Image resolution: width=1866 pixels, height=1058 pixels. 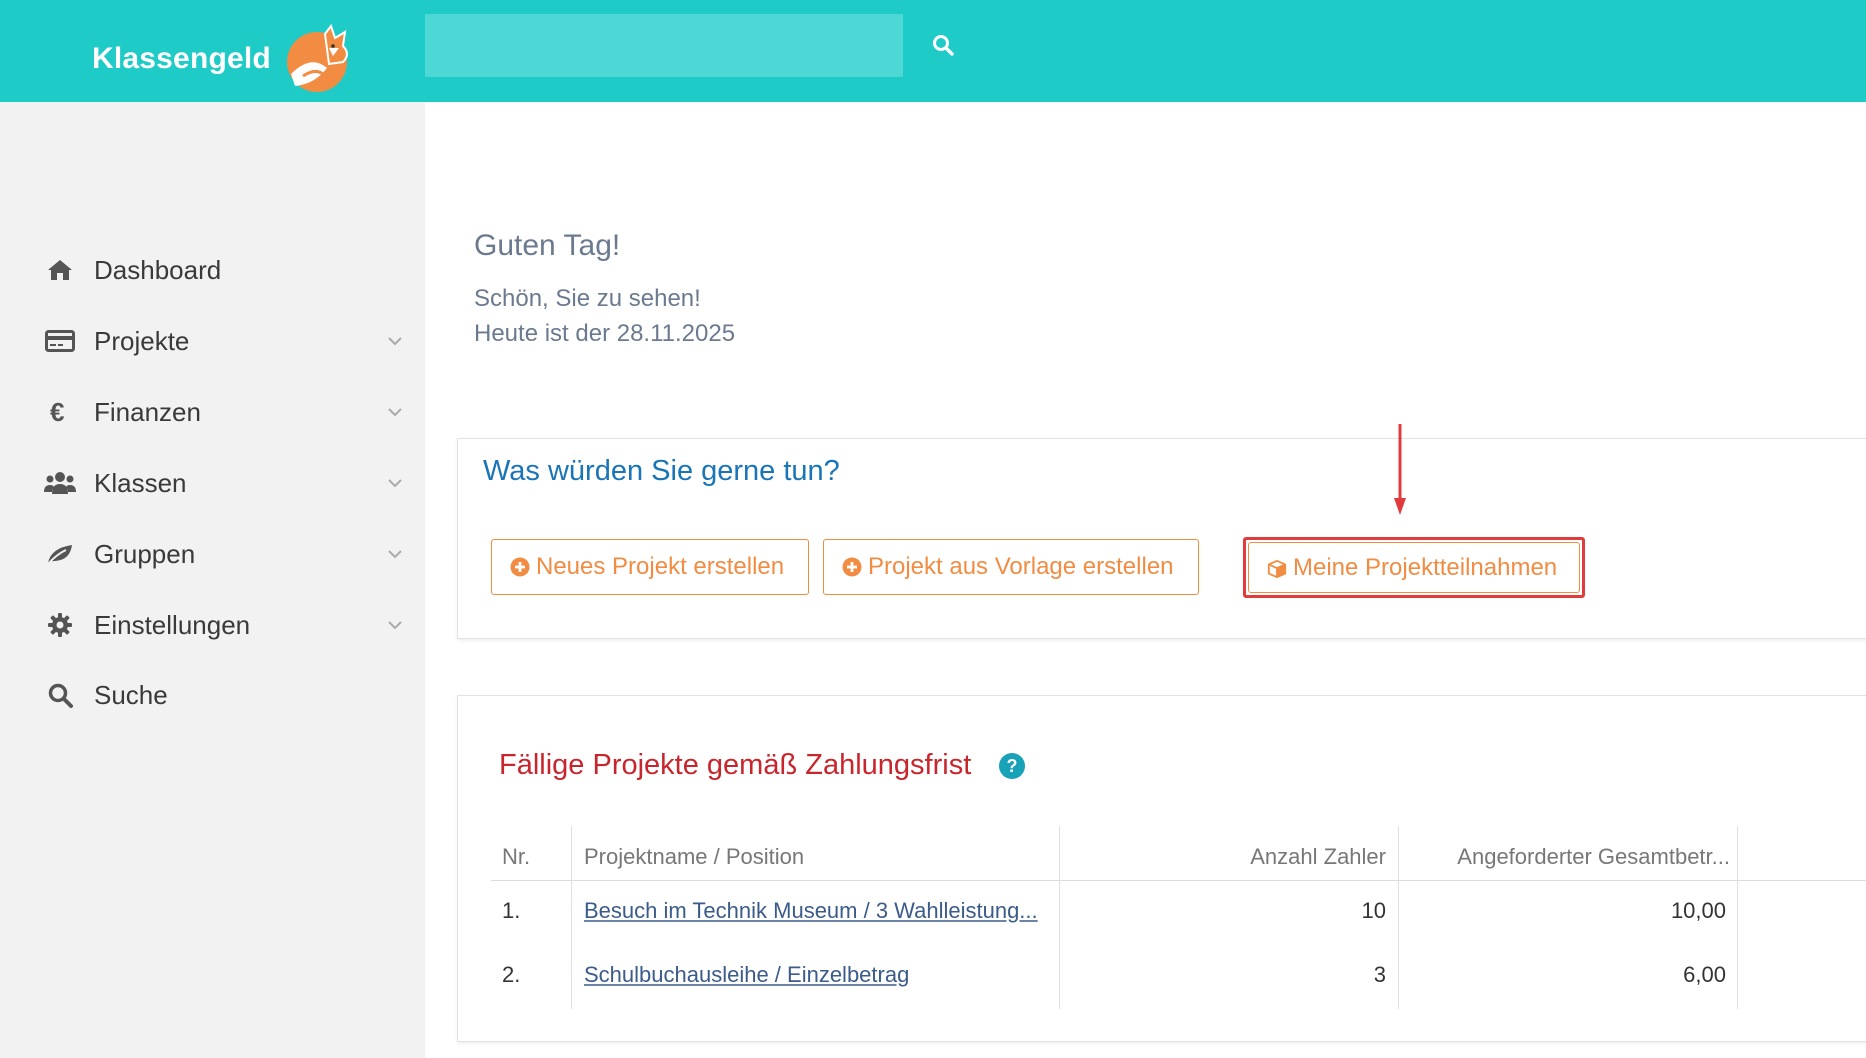 I want to click on date-text: Heute ist der 28.11.2025, so click(x=605, y=333).